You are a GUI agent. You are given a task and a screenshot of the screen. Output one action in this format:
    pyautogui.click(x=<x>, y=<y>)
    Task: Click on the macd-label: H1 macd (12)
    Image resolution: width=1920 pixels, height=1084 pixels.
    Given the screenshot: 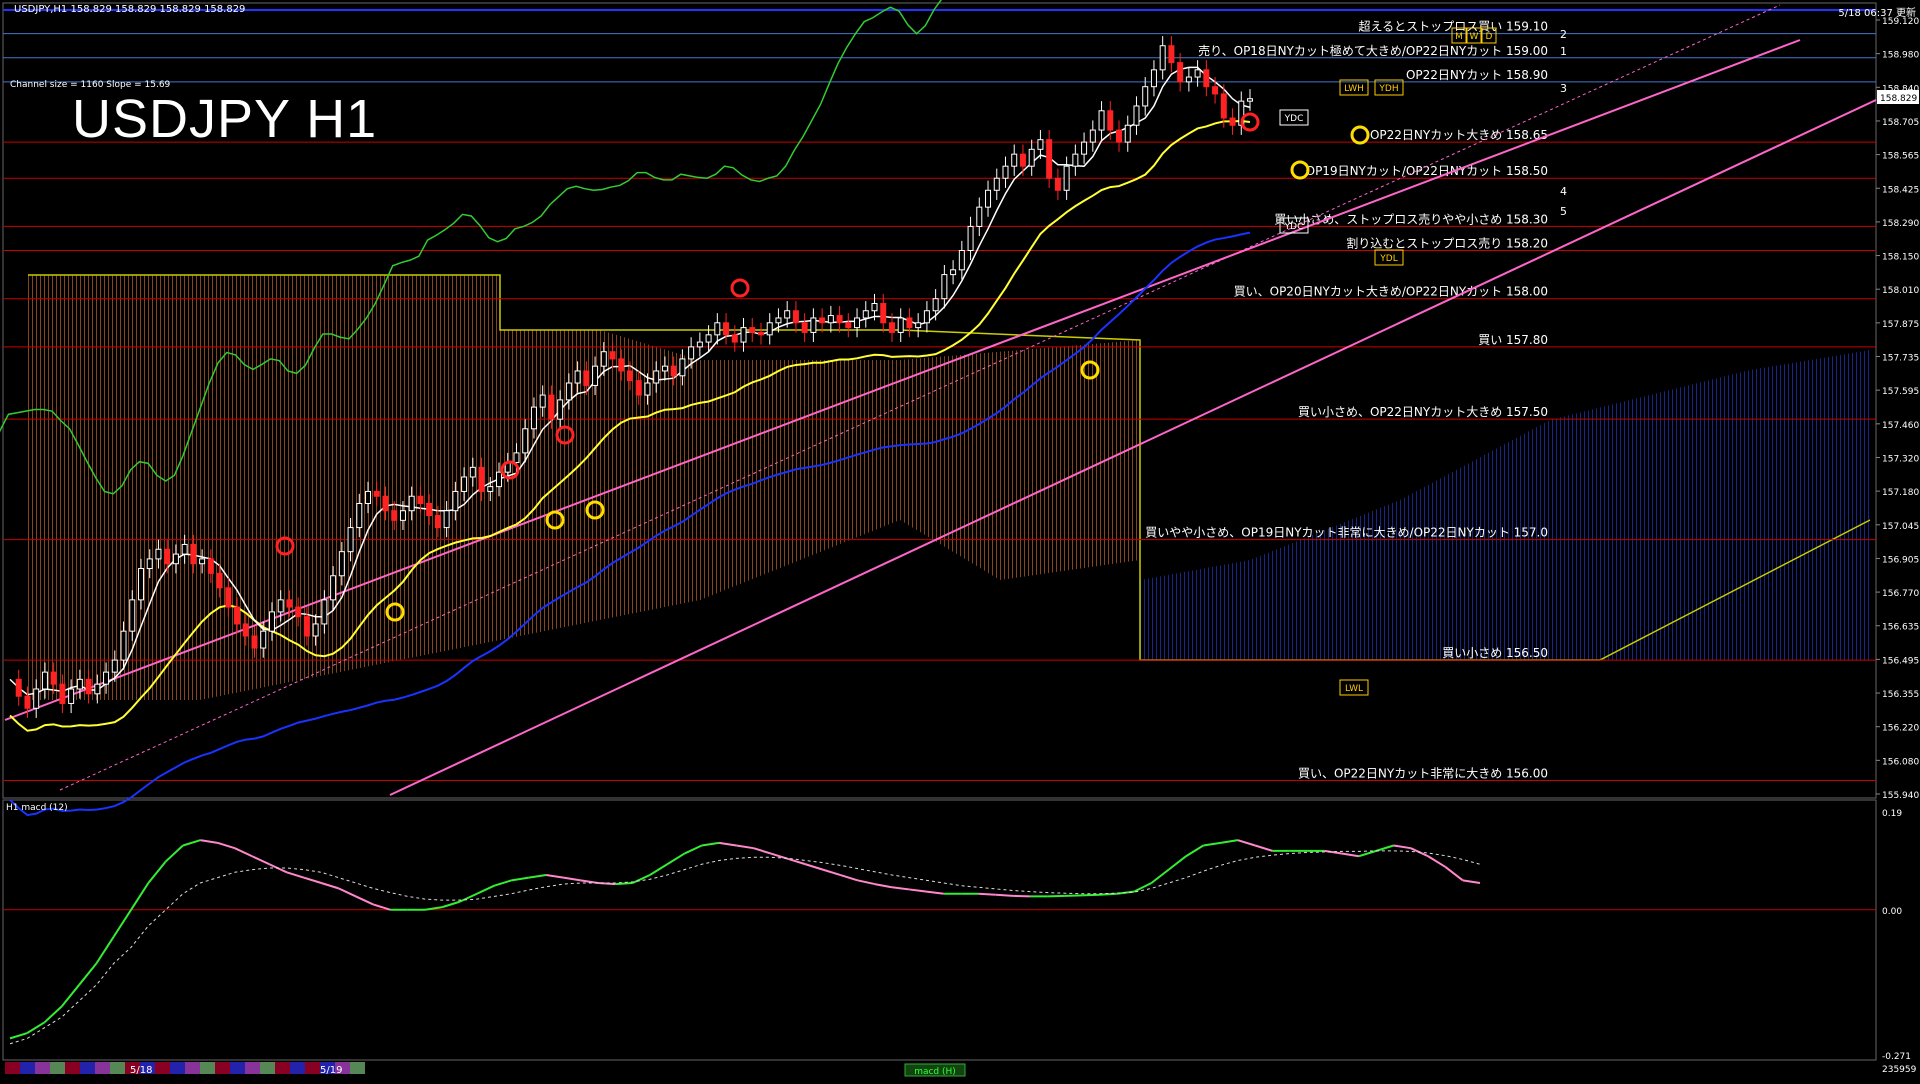 What is the action you would take?
    pyautogui.click(x=37, y=808)
    